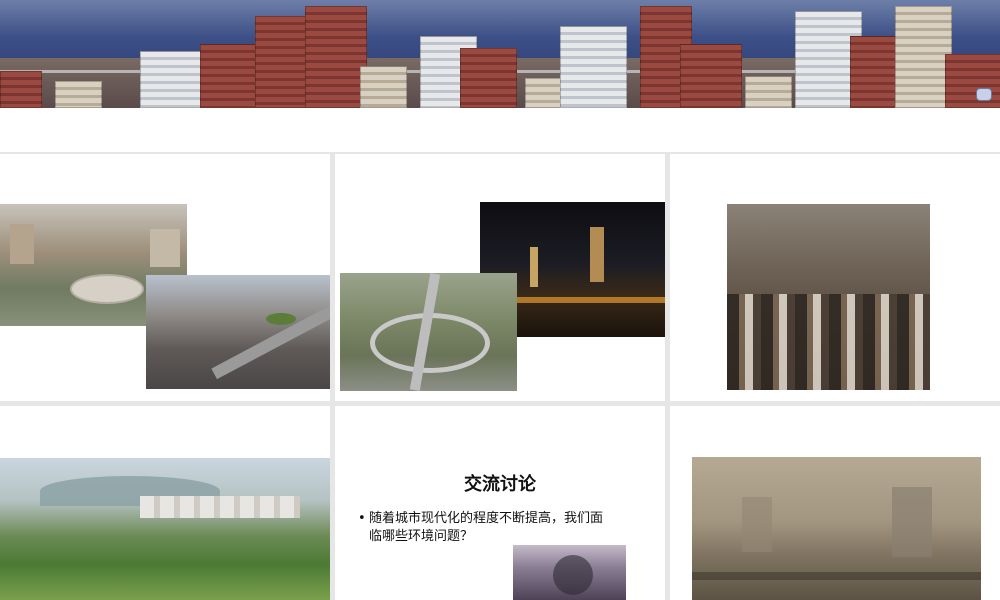 This screenshot has height=600, width=1000. Describe the element at coordinates (828, 297) in the screenshot. I see `crowd-street-photo` at that location.